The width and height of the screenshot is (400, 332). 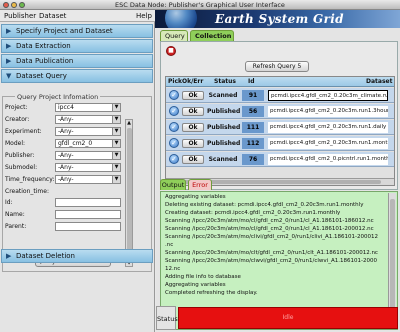 What do you see at coordinates (88, 226) in the screenshot?
I see `parent-input` at bounding box center [88, 226].